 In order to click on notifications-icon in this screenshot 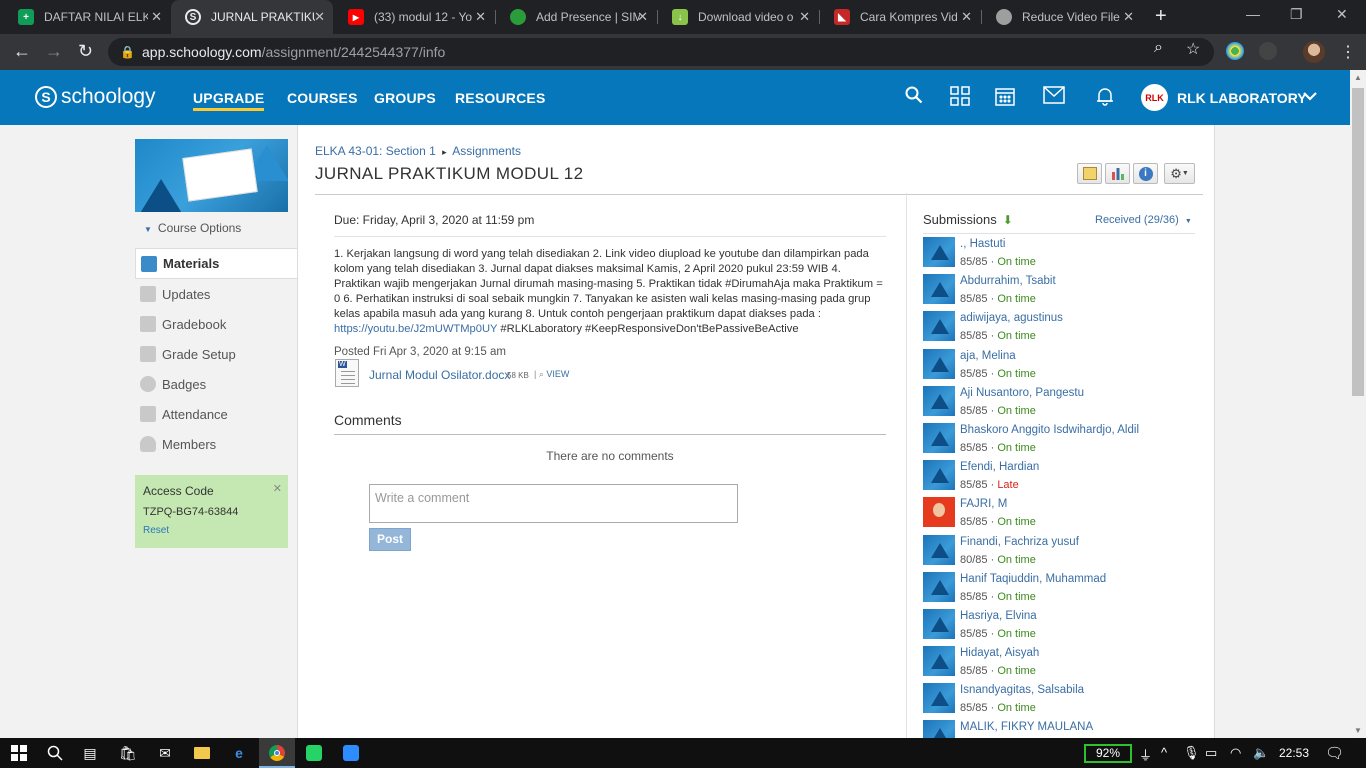, I will do `click(1105, 98)`.